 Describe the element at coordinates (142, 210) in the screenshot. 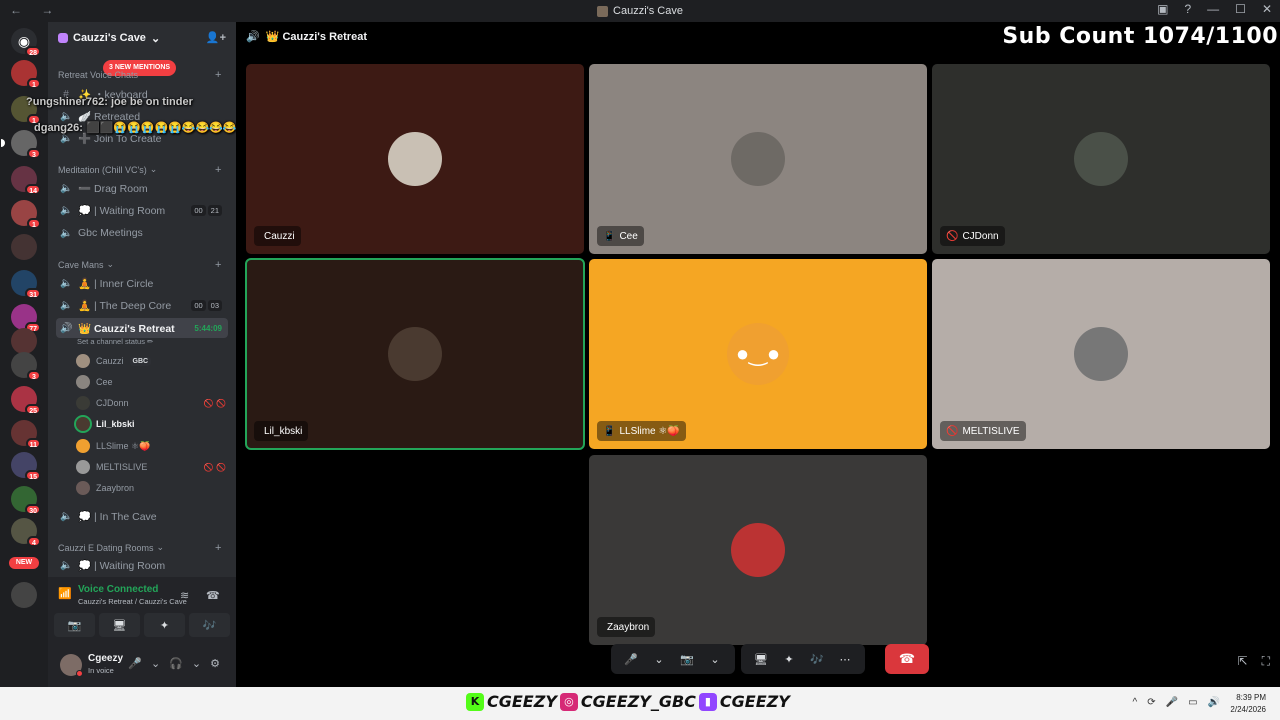

I see `channel-waiting-room: 🔈 💭 | Waiting Room 00 21` at that location.